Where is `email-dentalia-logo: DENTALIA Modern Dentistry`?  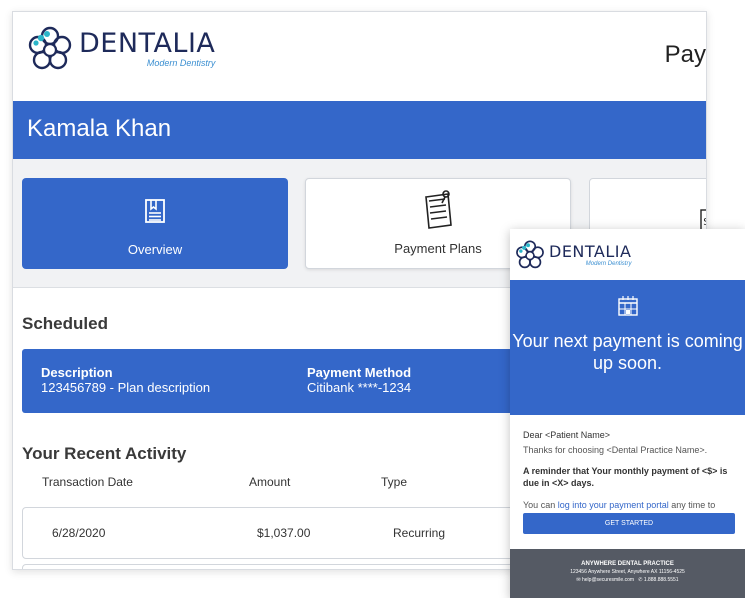 email-dentalia-logo: DENTALIA Modern Dentistry is located at coordinates (573, 255).